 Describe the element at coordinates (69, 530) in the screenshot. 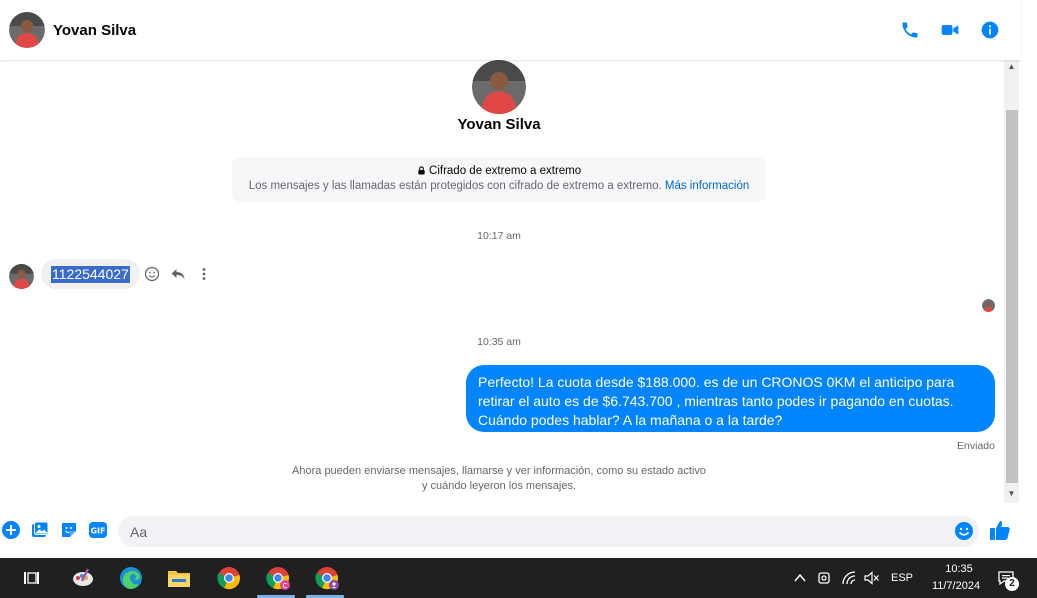

I see `sticker-icon` at that location.